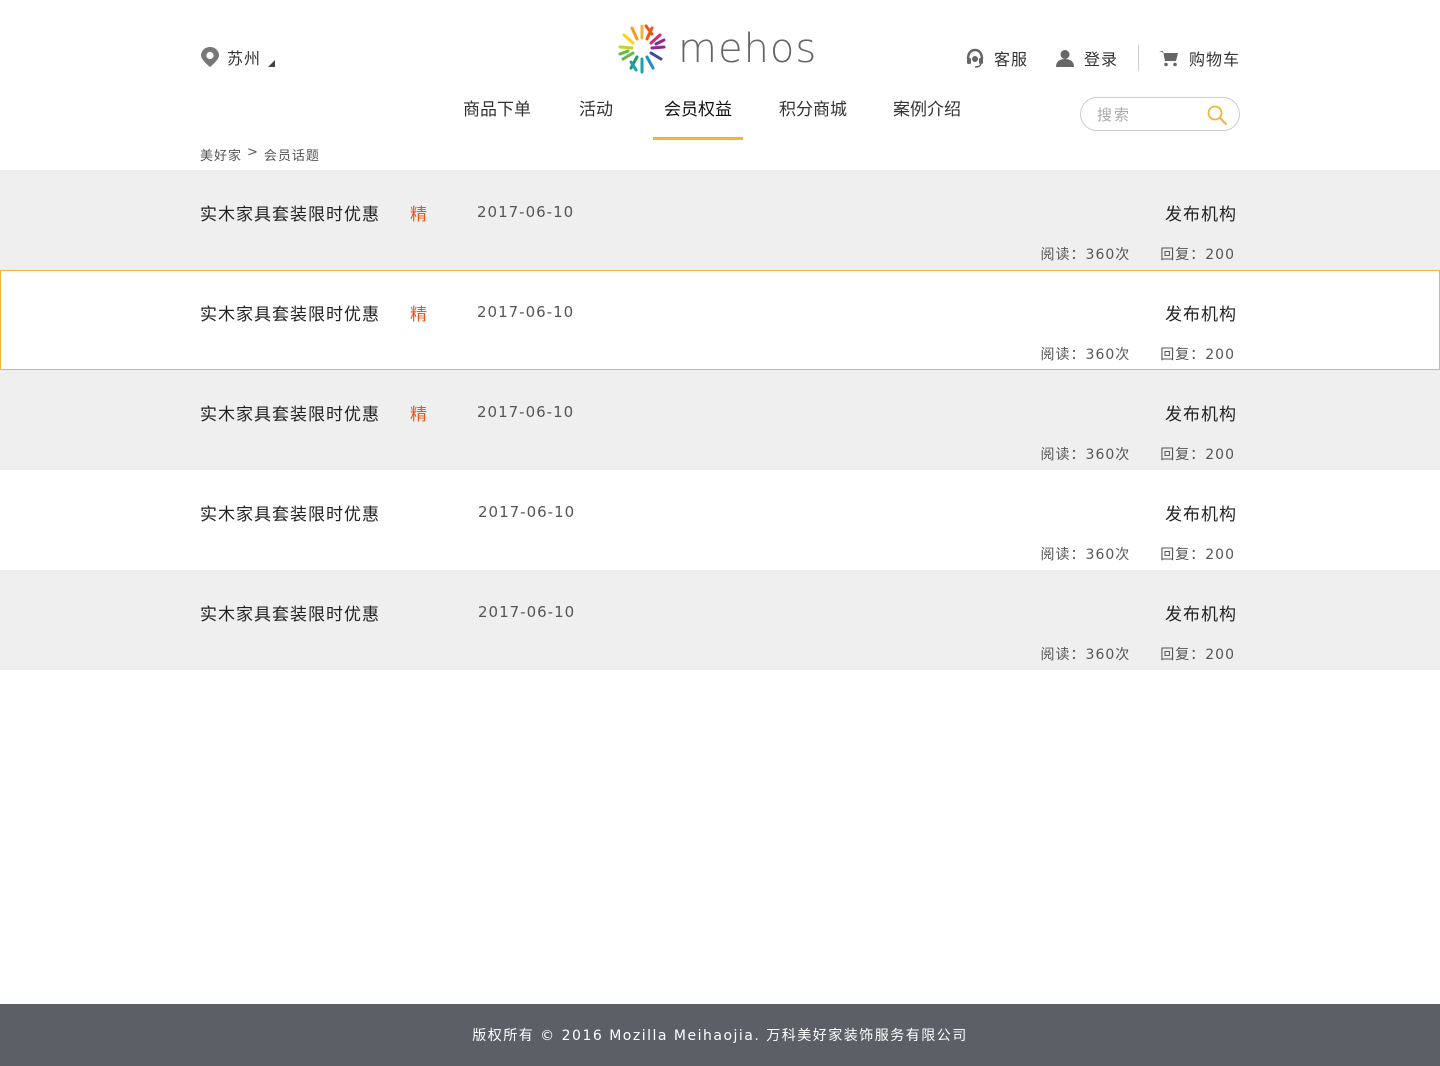 This screenshot has width=1440, height=1066. I want to click on logo-graphic: mehos, so click(717, 49).